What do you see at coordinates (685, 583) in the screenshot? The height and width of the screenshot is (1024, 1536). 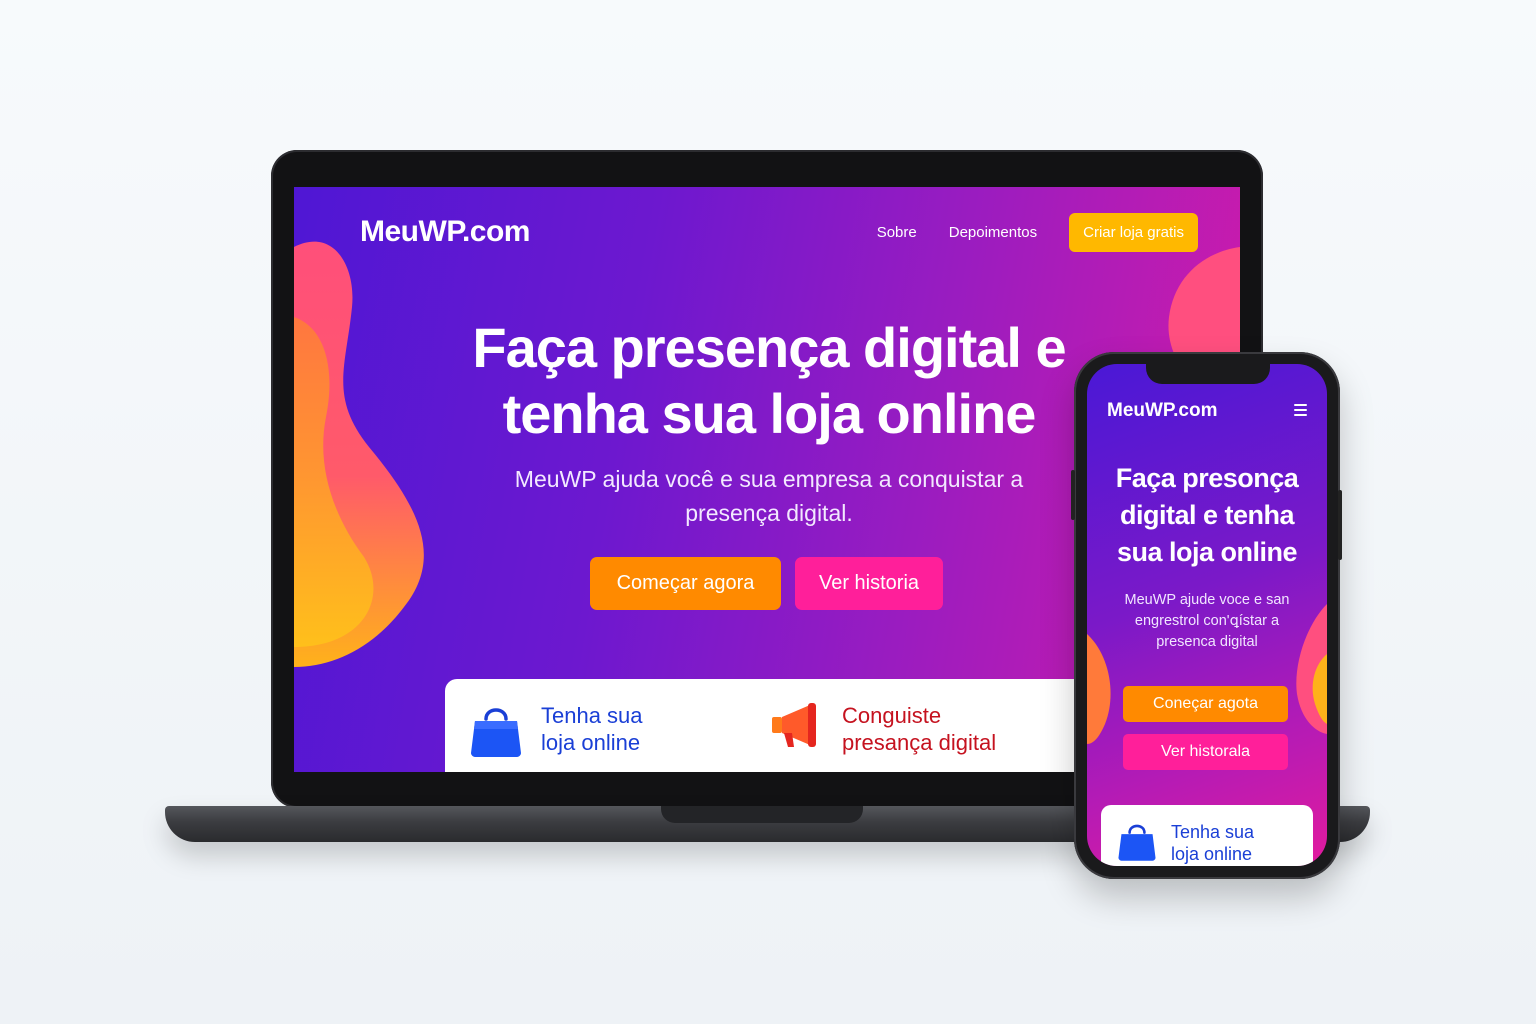 I see `start-now-button: Começar agora` at bounding box center [685, 583].